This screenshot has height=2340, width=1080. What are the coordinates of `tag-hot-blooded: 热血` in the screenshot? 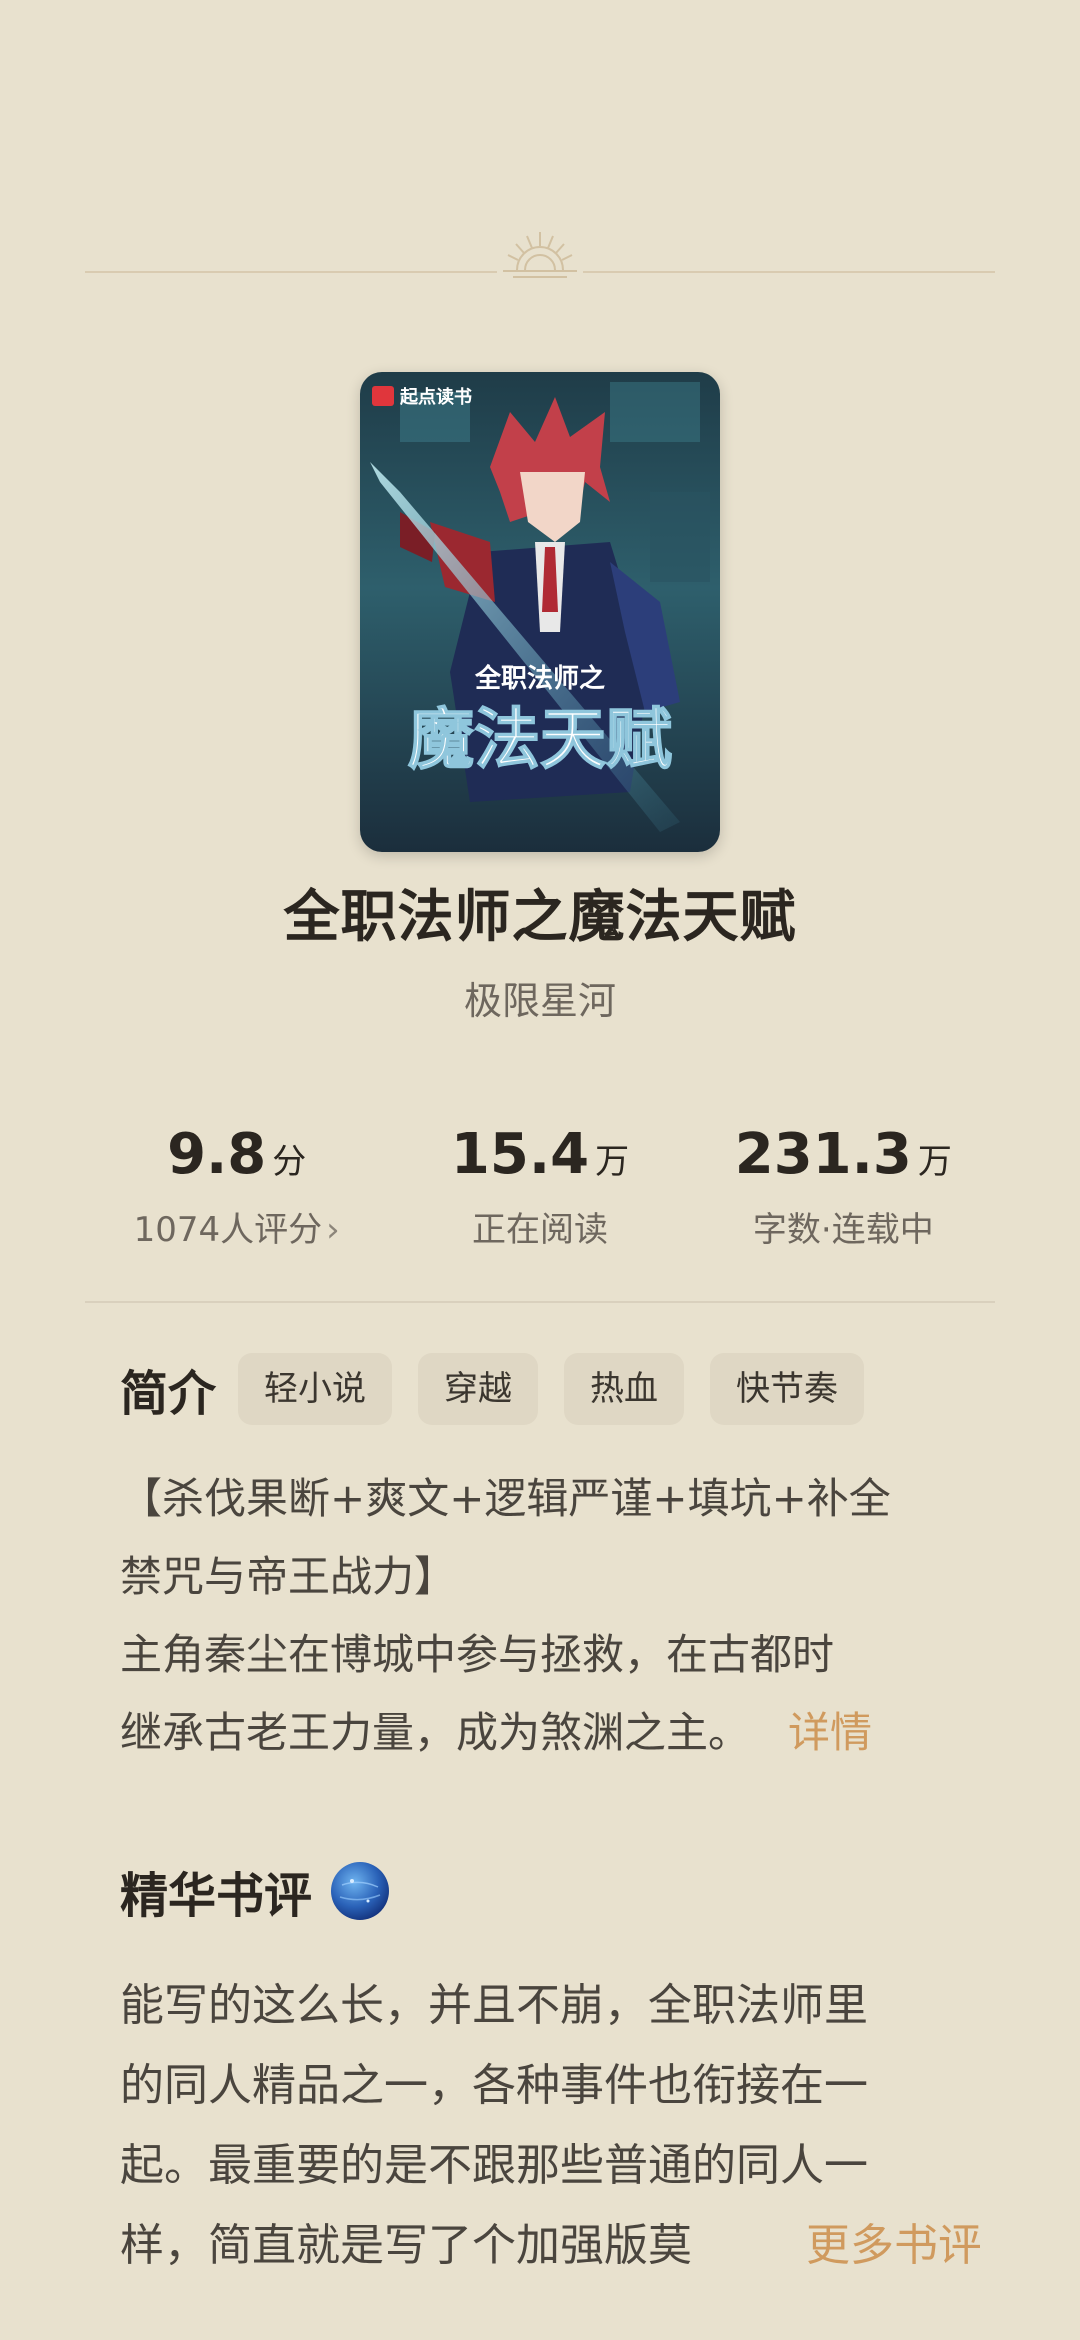 It's located at (624, 1389).